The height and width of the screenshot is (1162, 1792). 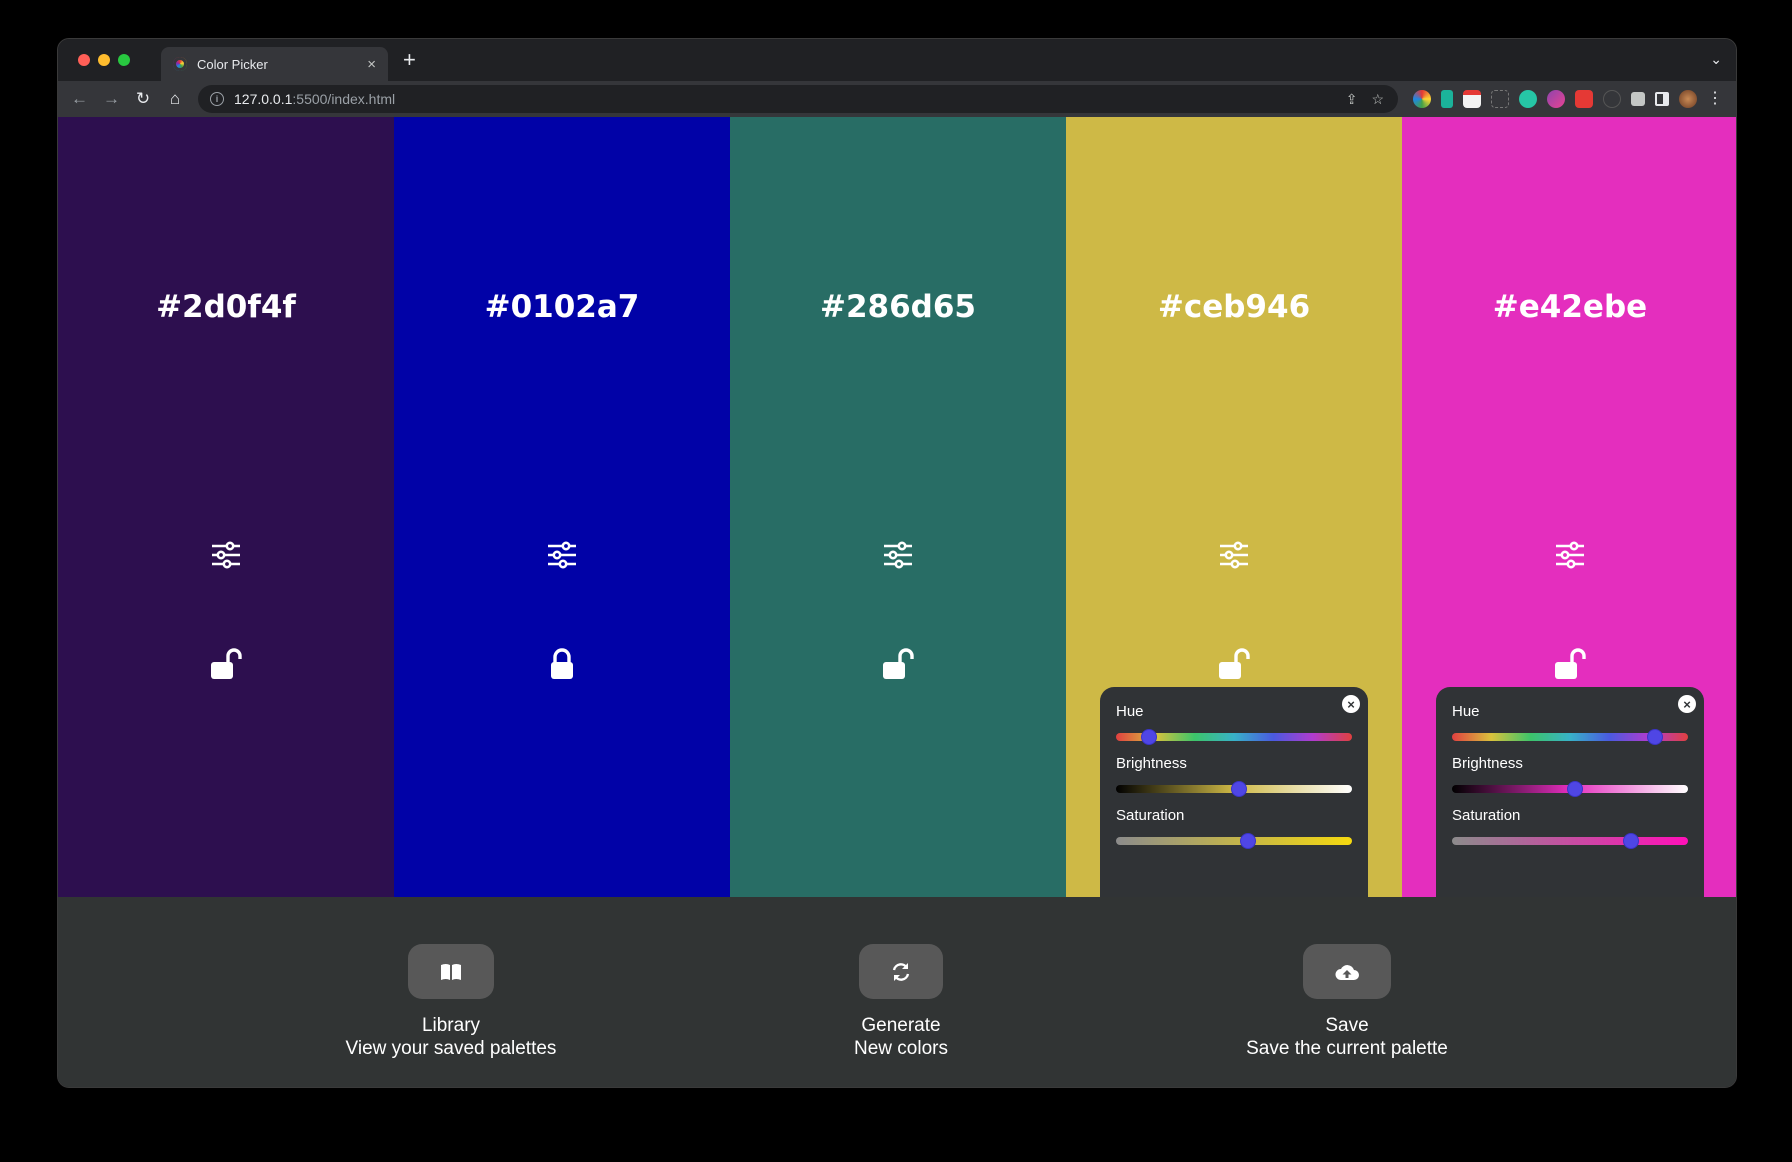 I want to click on save-subtitle: Save the current palette, so click(x=1347, y=1048).